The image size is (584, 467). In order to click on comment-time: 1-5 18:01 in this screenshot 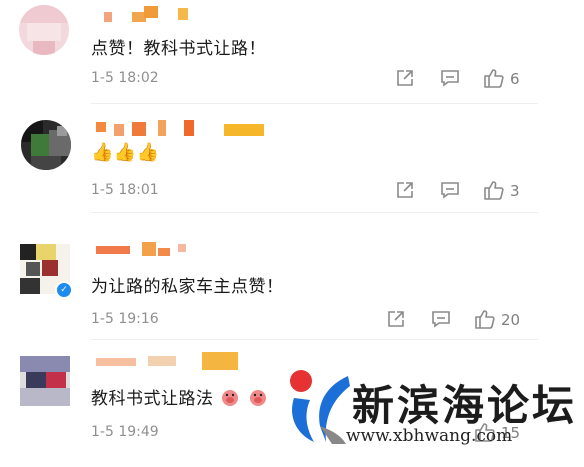, I will do `click(125, 190)`.